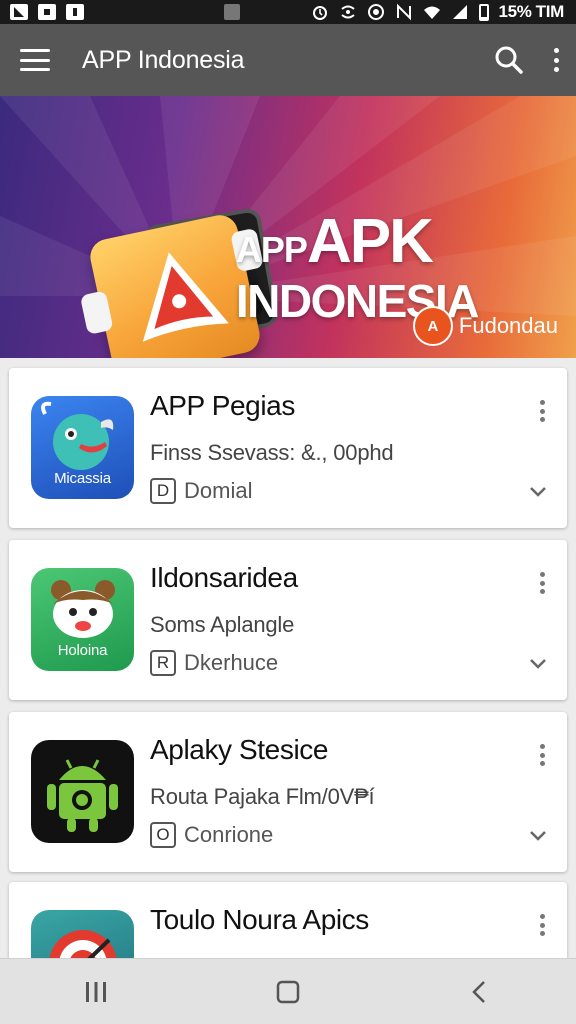 The image size is (576, 1024). I want to click on recents-icon, so click(96, 992).